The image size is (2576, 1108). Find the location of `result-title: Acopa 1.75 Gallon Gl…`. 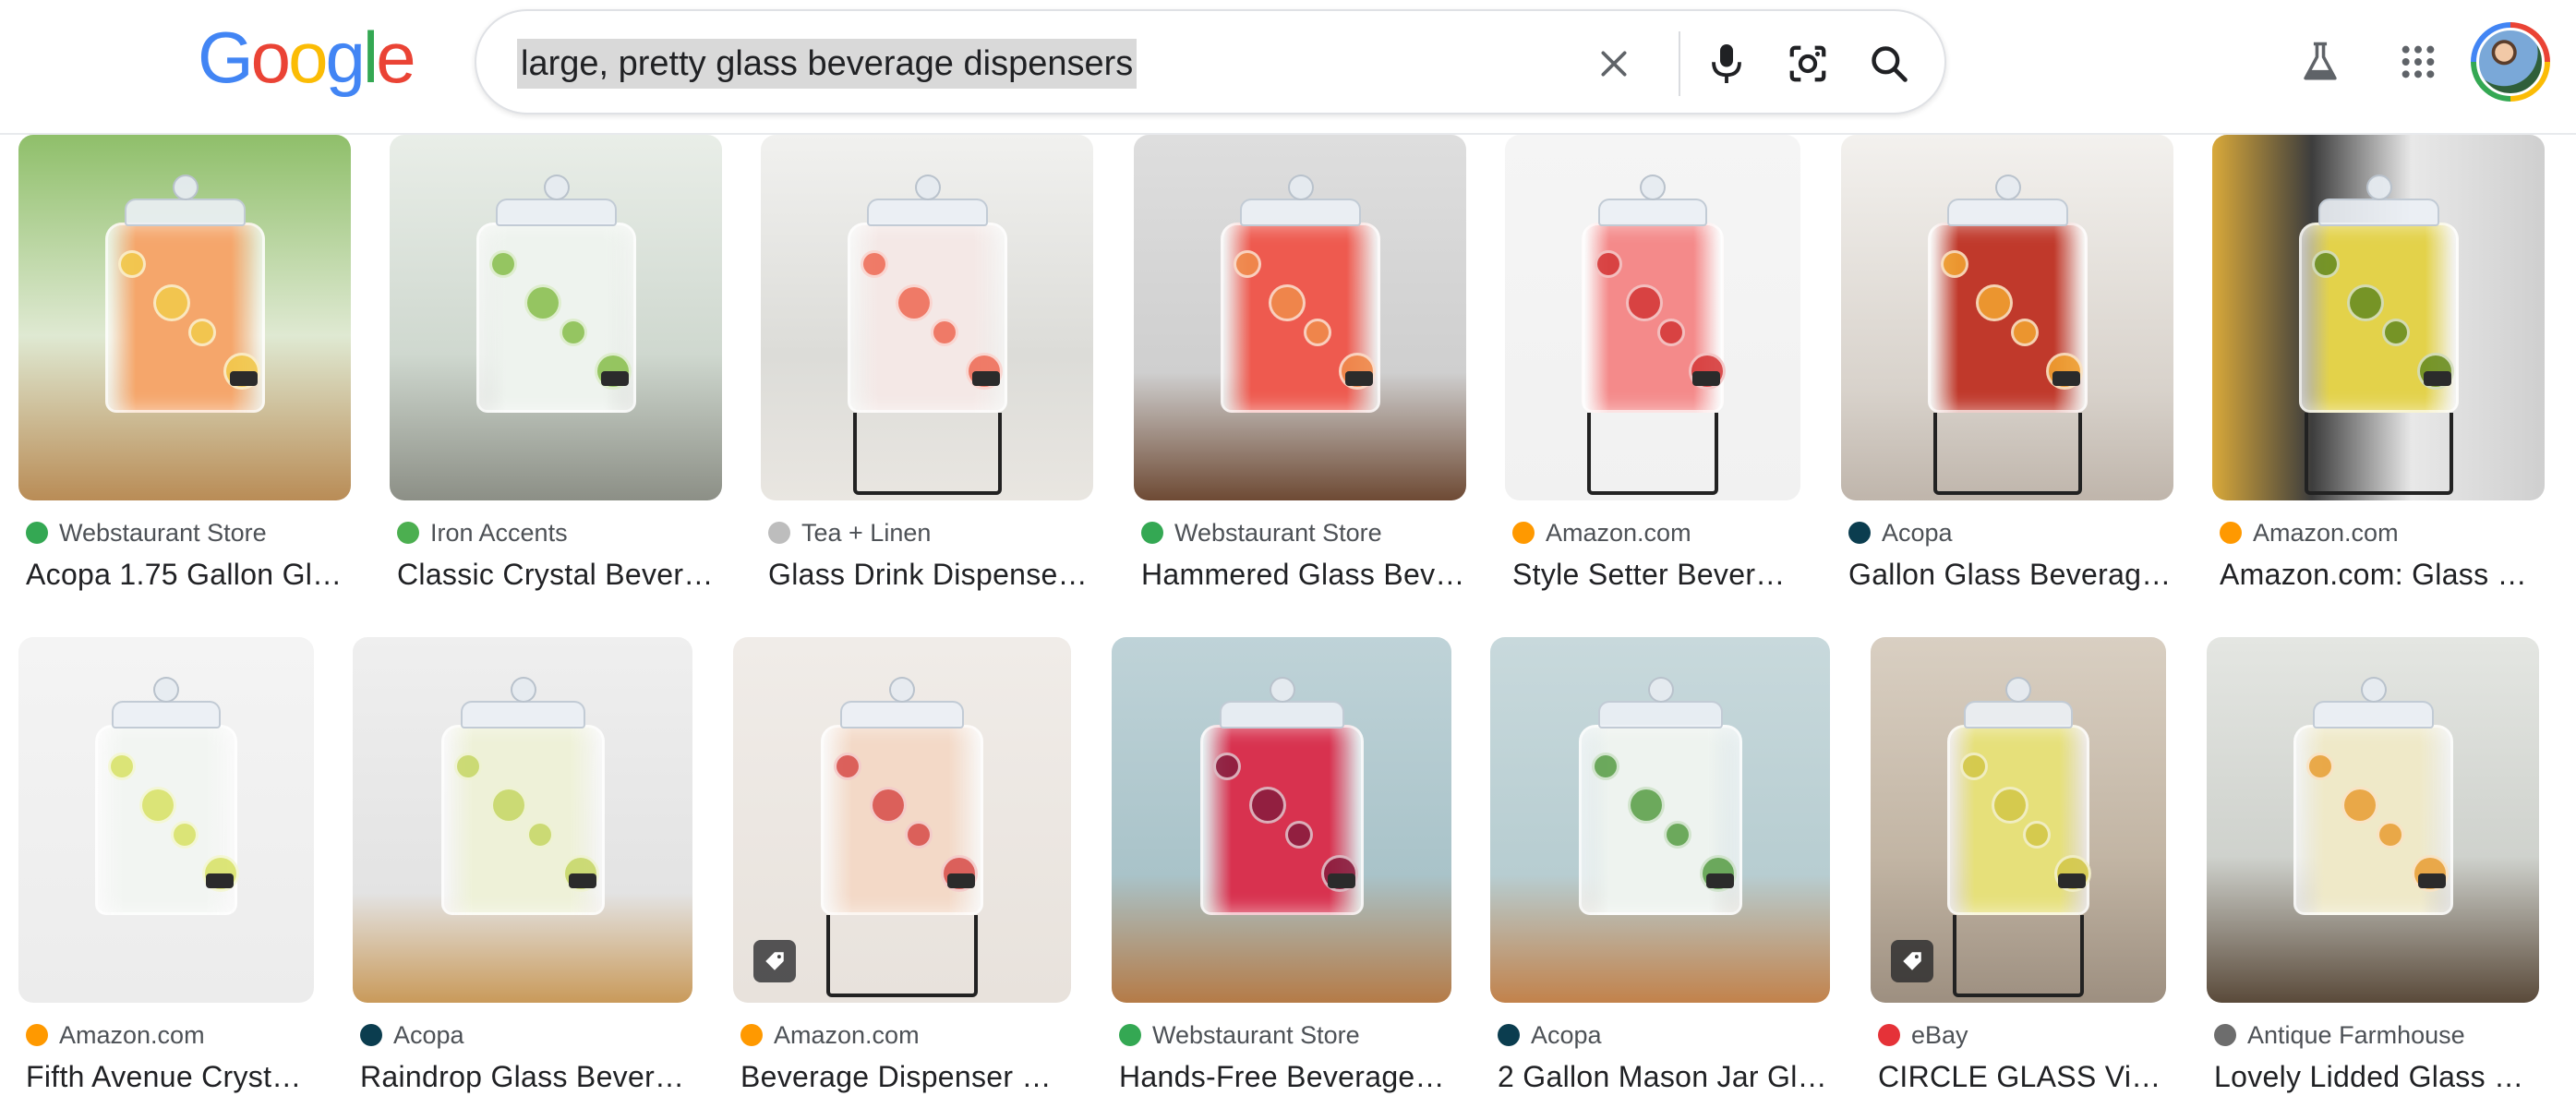

result-title: Acopa 1.75 Gallon Gl… is located at coordinates (188, 574).